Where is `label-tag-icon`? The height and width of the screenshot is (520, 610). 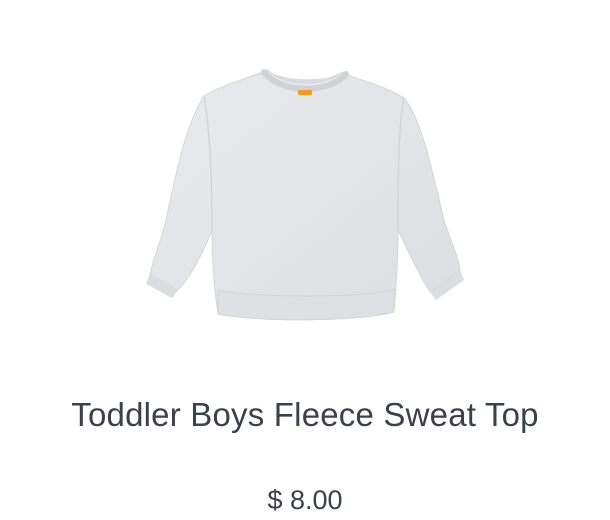 label-tag-icon is located at coordinates (305, 92).